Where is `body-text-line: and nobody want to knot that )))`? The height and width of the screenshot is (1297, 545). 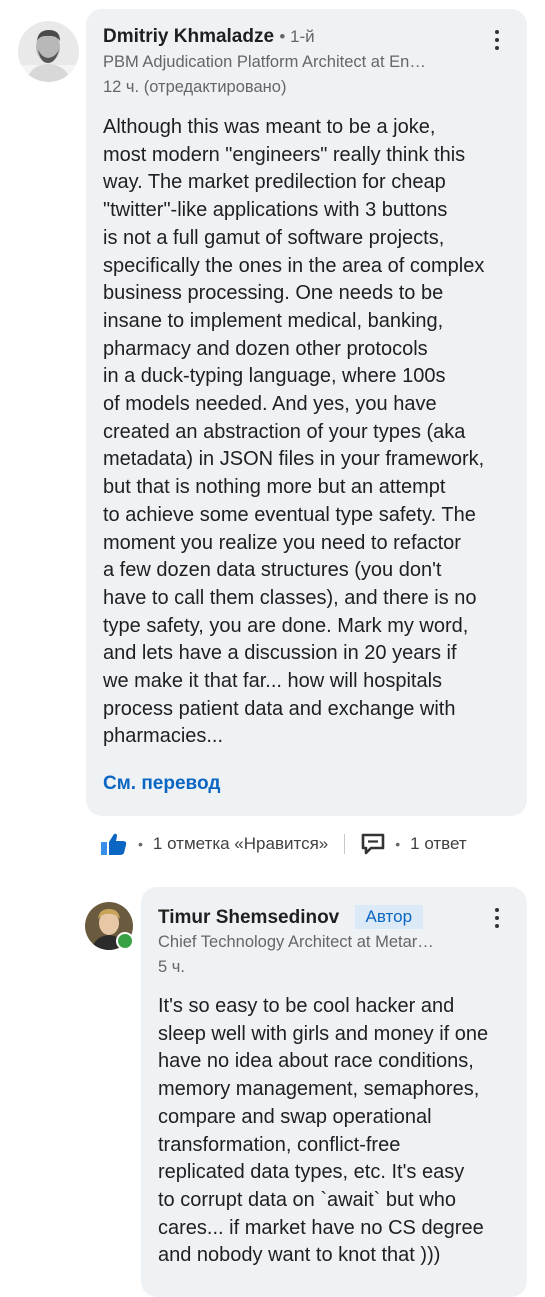 body-text-line: and nobody want to knot that ))) is located at coordinates (299, 1255).